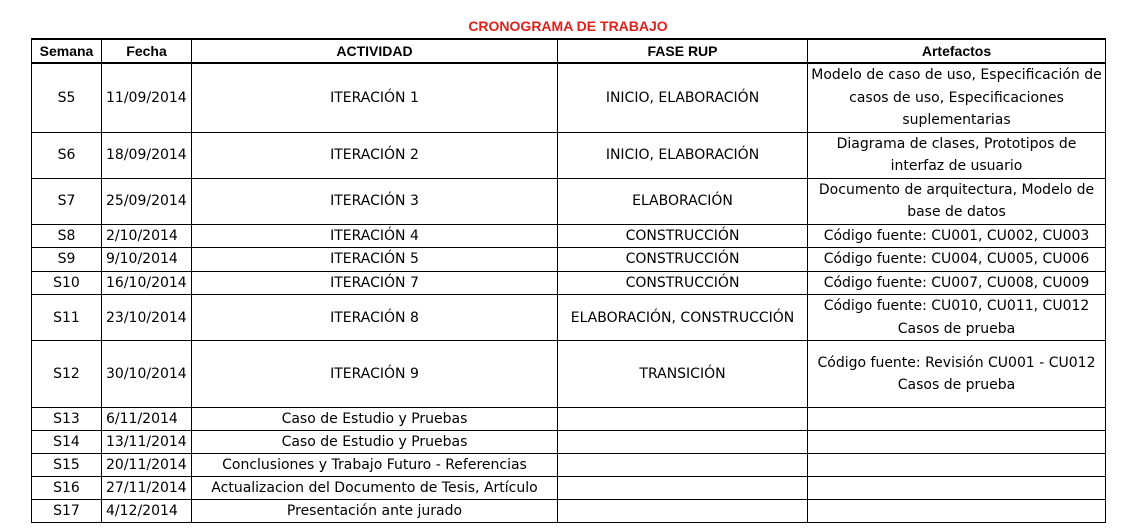 The image size is (1136, 529). I want to click on header-artefactos: Artefactos, so click(956, 51).